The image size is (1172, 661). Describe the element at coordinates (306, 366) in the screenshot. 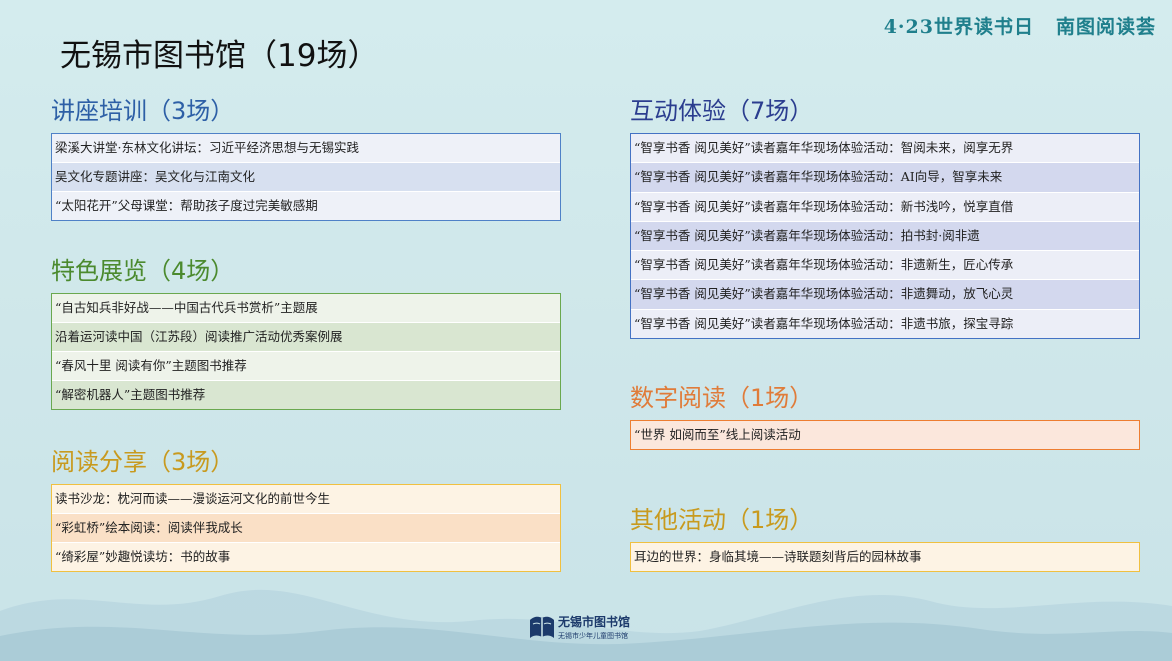

I see `list-item: “春风十里 阅读有你”主题图书推荐` at that location.